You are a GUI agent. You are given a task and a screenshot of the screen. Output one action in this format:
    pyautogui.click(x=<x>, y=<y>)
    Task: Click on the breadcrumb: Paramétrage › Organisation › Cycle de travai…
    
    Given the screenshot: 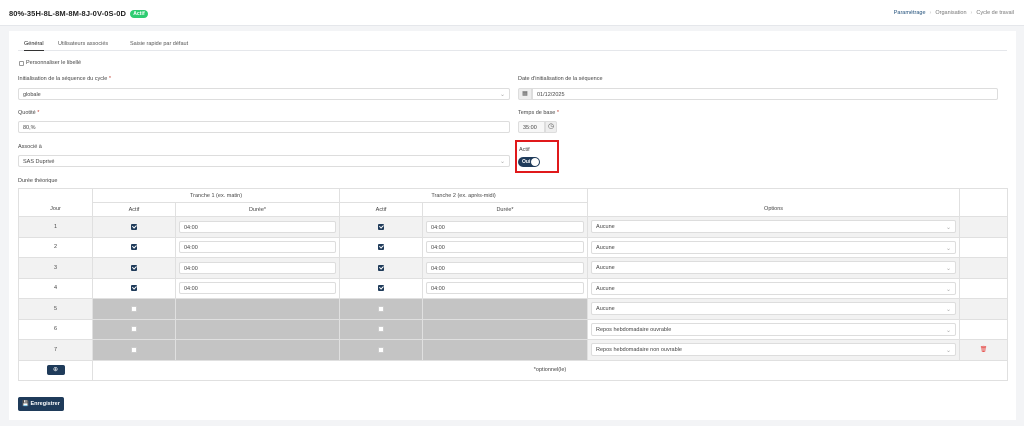 What is the action you would take?
    pyautogui.click(x=954, y=13)
    